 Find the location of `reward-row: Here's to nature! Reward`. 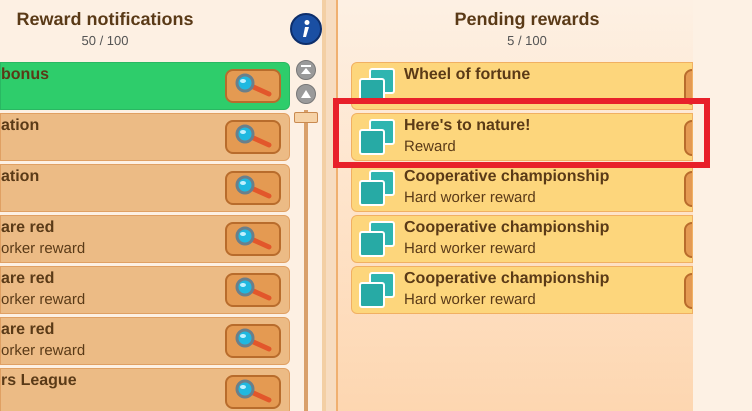

reward-row: Here's to nature! Reward is located at coordinates (522, 137).